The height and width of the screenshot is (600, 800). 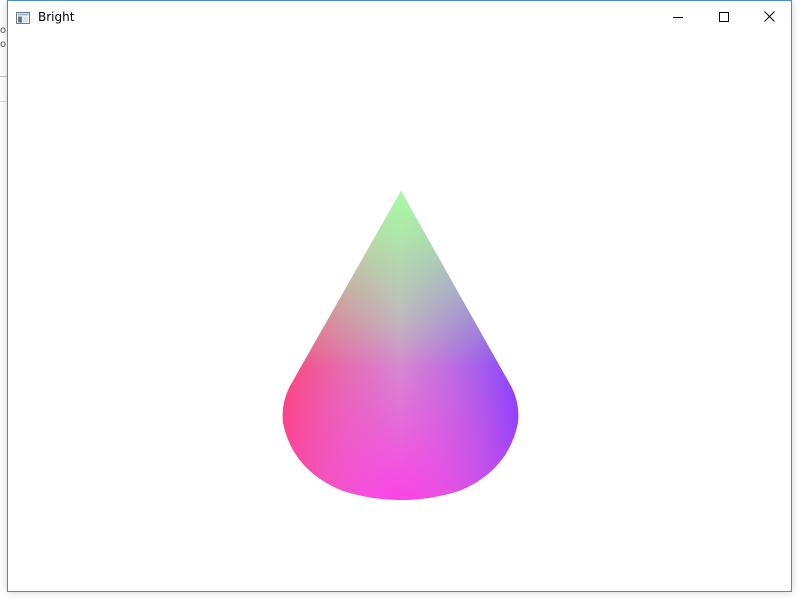 I want to click on minimize-button, so click(x=678, y=16).